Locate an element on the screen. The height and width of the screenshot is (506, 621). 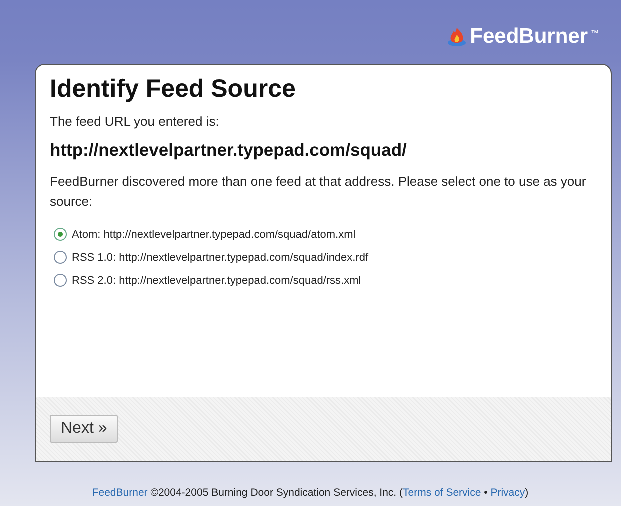
logo-text: FeedBurner is located at coordinates (529, 37).